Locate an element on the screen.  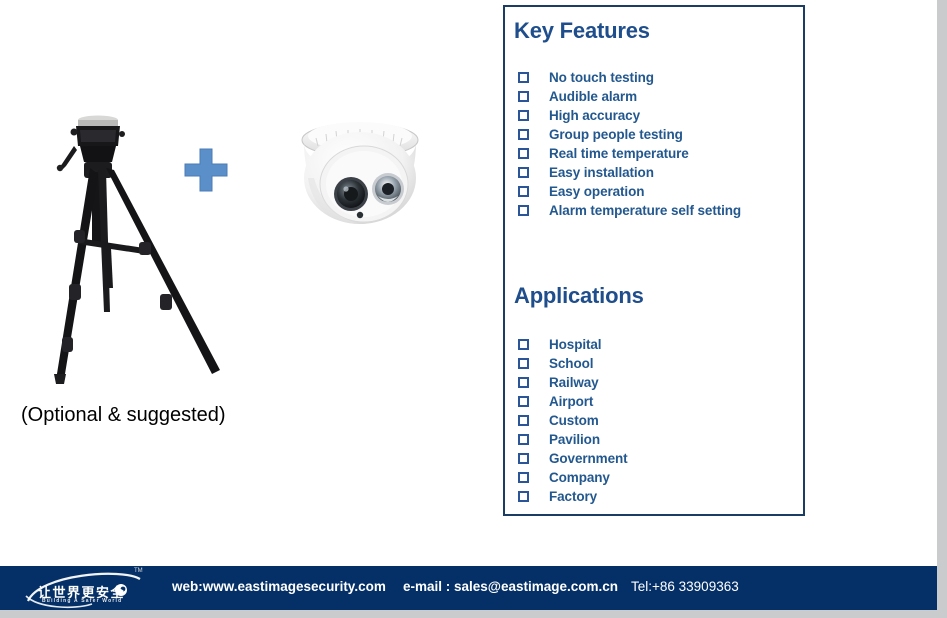
plus-icon is located at coordinates (206, 170).